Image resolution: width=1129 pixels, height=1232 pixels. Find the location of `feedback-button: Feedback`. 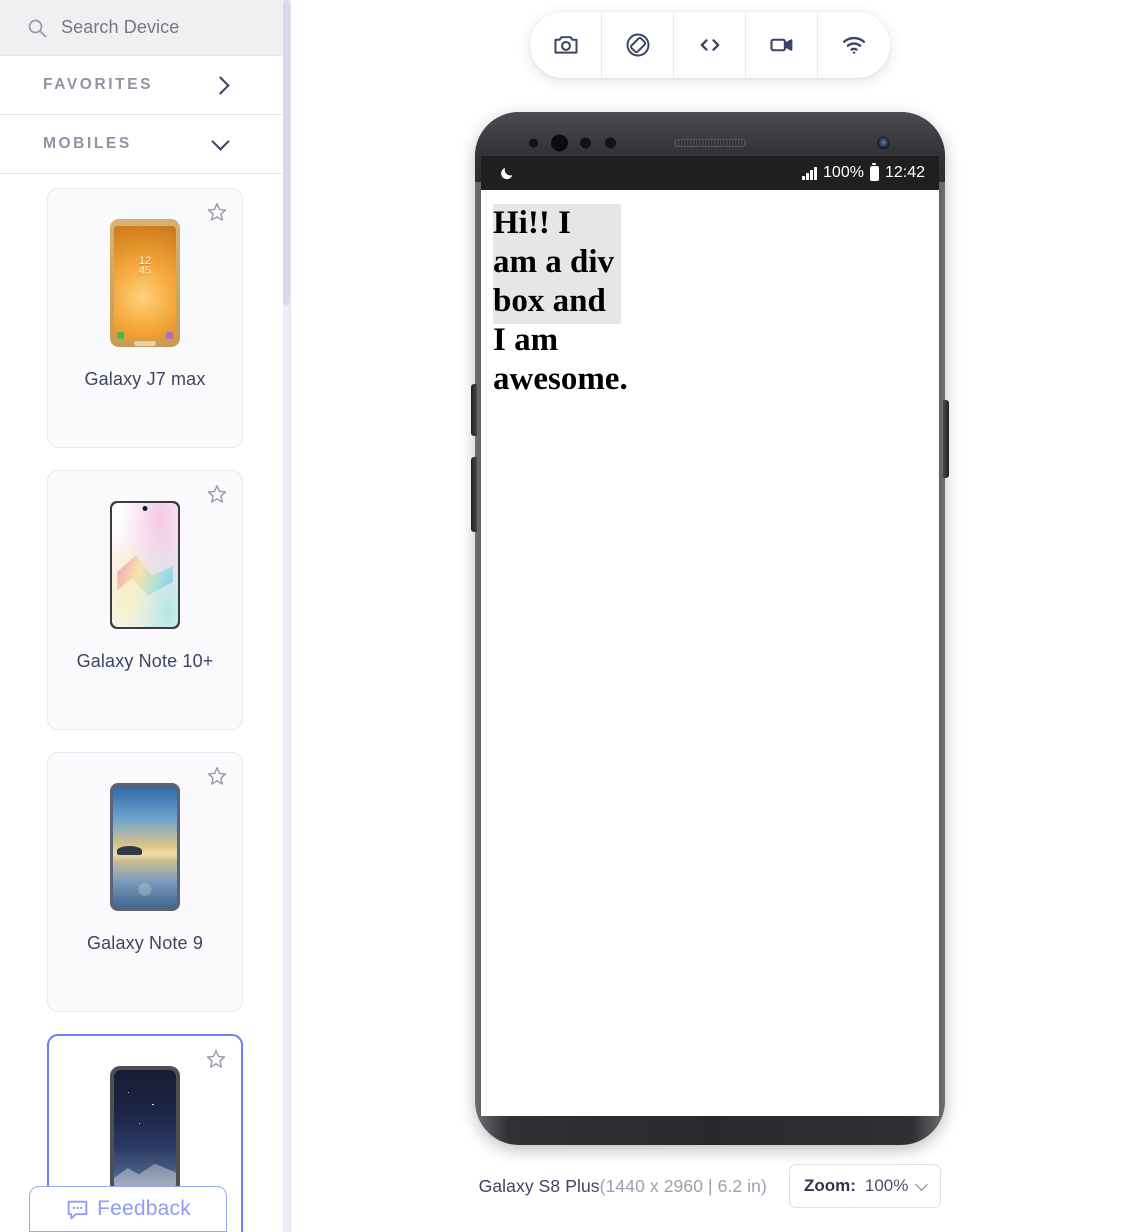

feedback-button: Feedback is located at coordinates (128, 1209).